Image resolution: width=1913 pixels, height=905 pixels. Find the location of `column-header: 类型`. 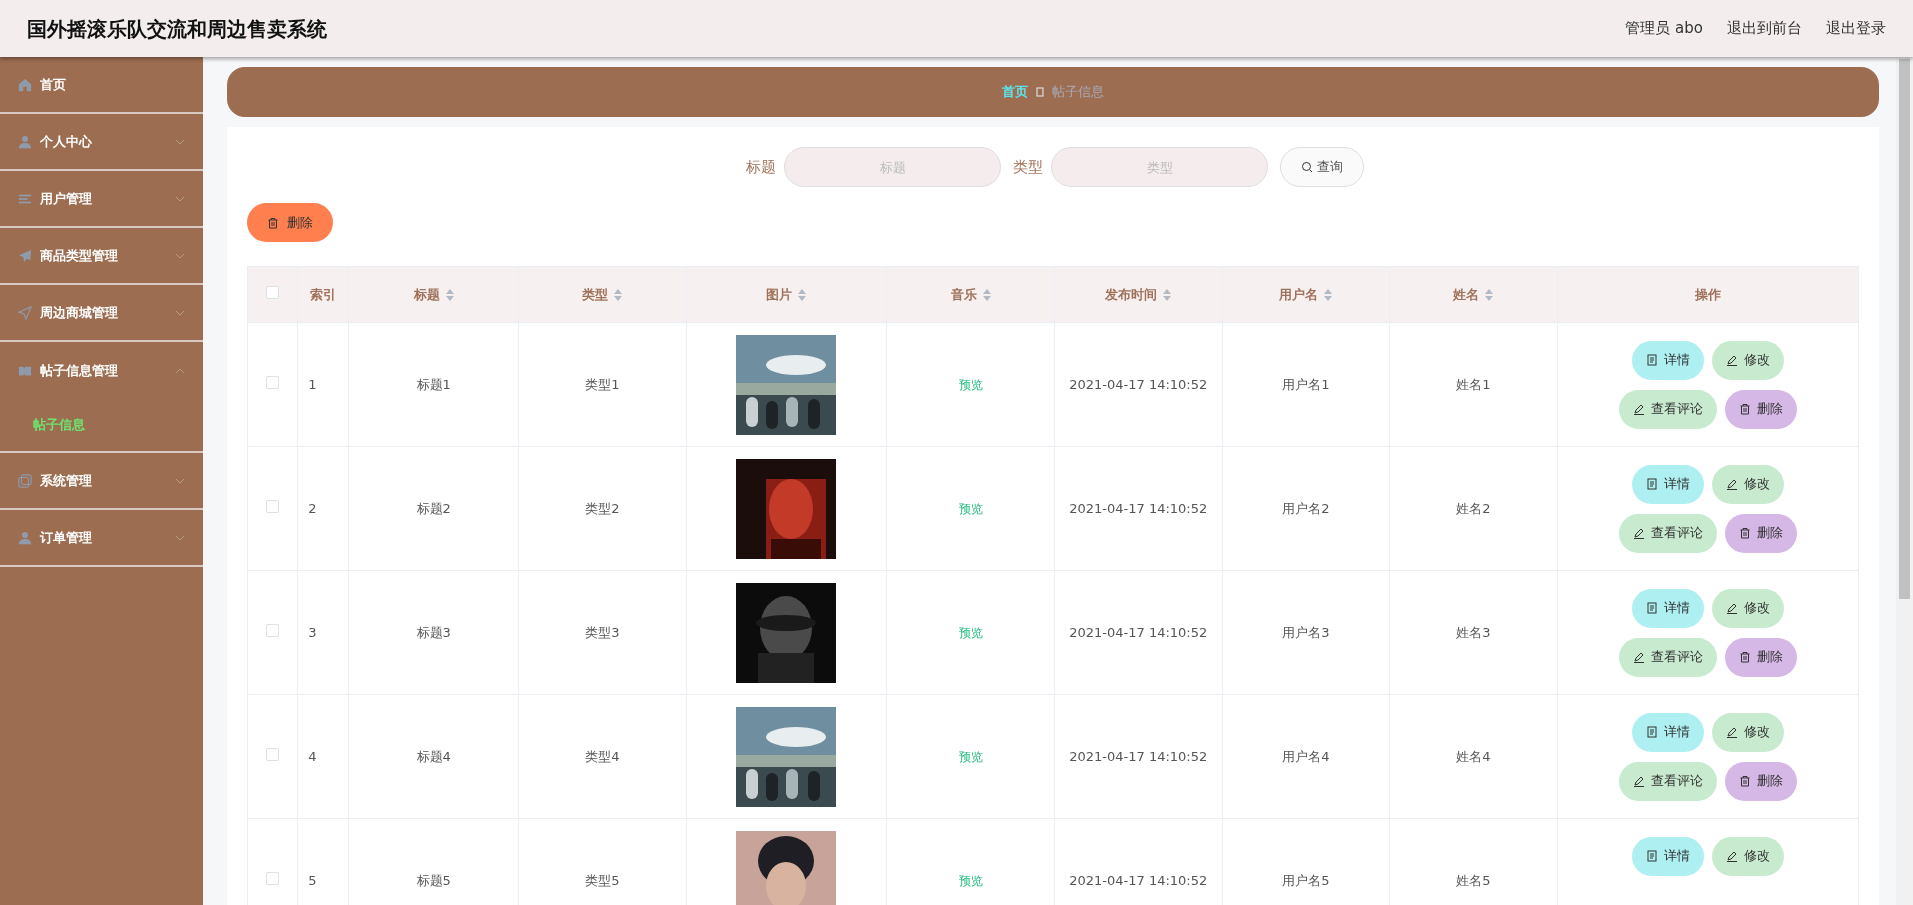

column-header: 类型 is located at coordinates (602, 294).